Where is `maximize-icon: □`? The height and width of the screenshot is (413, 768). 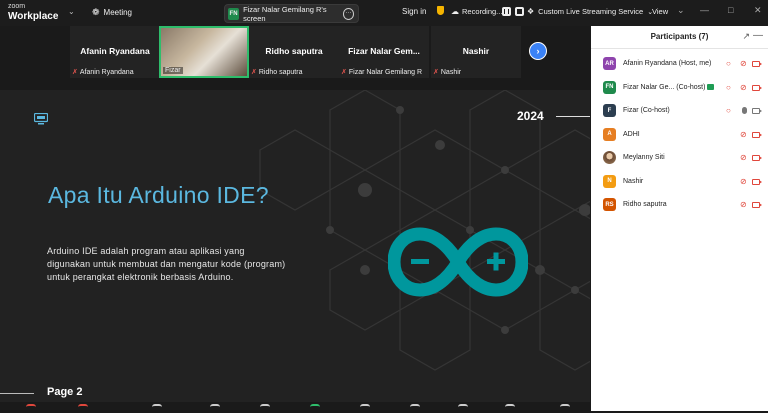 maximize-icon: □ is located at coordinates (730, 10).